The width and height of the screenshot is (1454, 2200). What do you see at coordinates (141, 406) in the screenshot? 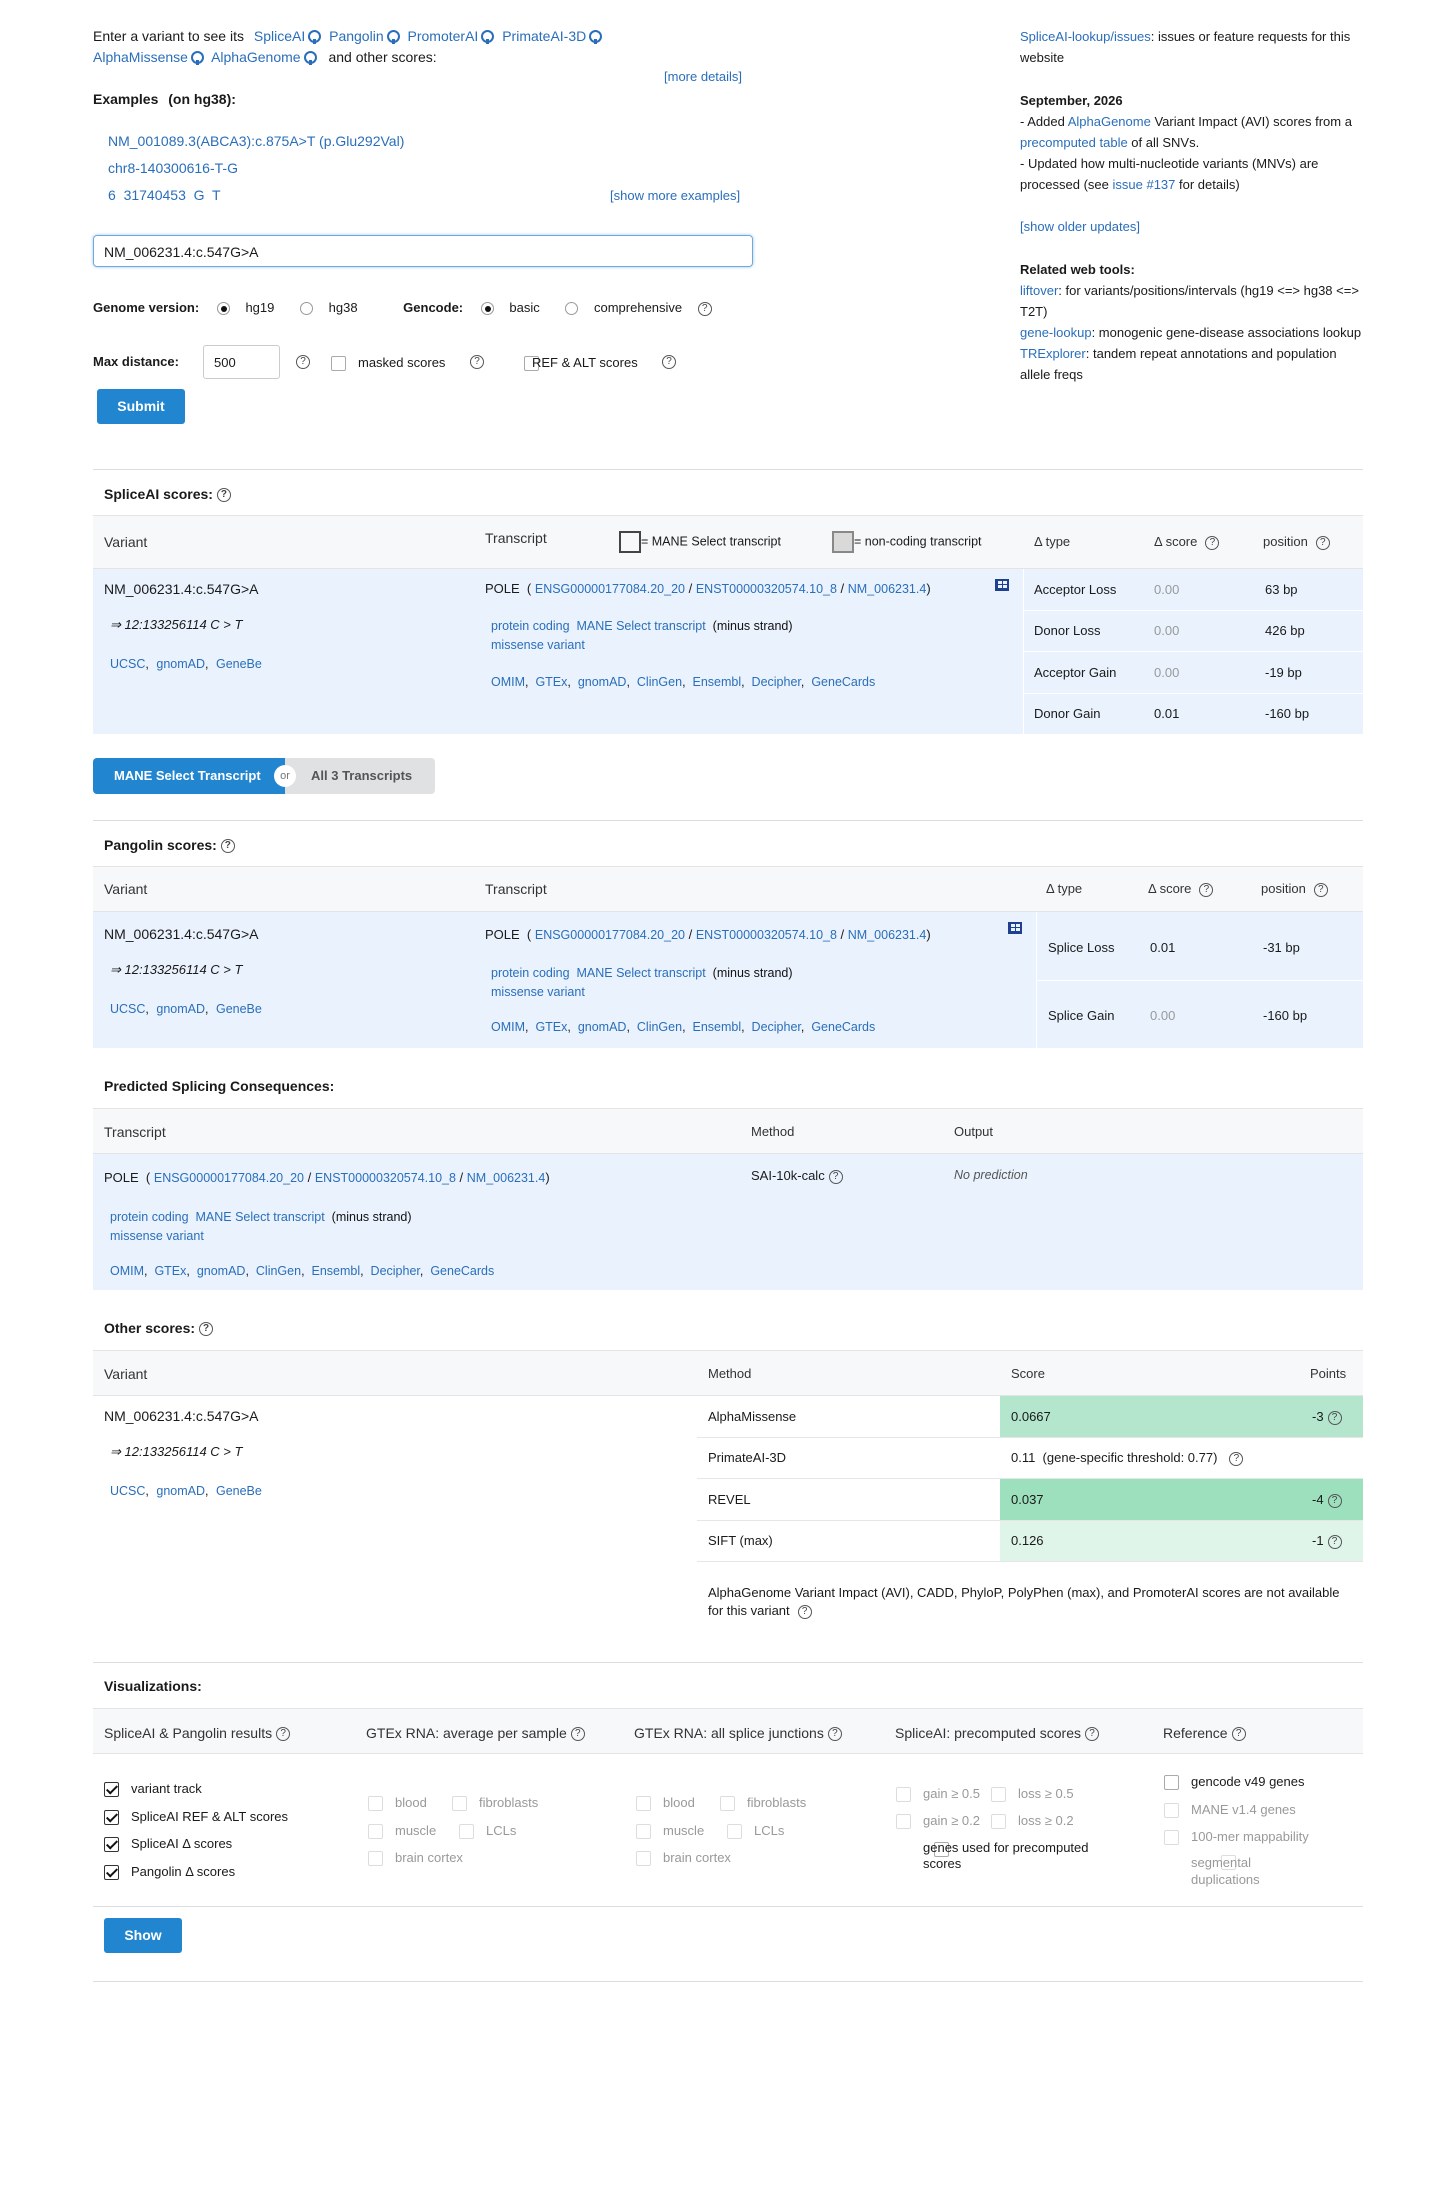
I see `submit-button: Submit` at bounding box center [141, 406].